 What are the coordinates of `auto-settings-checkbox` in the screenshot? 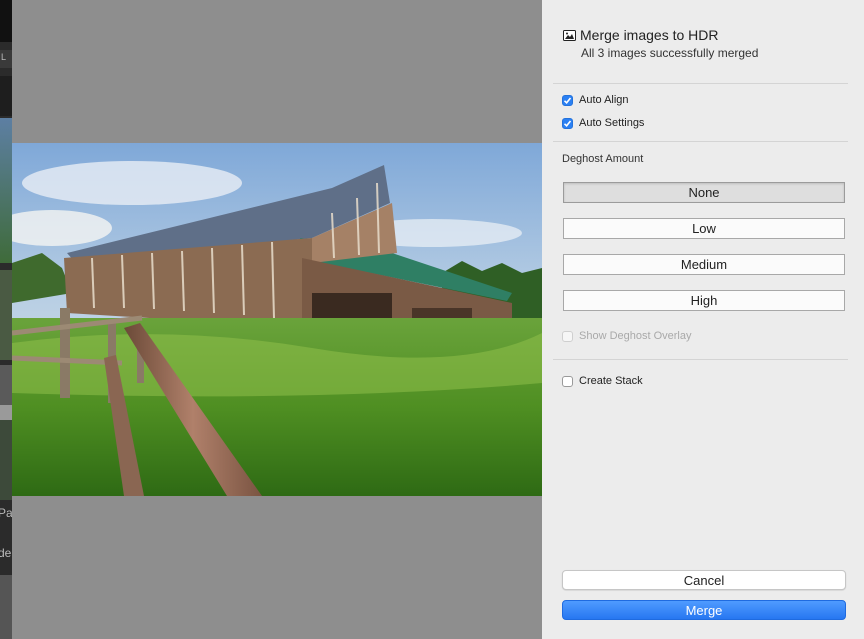 It's located at (567, 123).